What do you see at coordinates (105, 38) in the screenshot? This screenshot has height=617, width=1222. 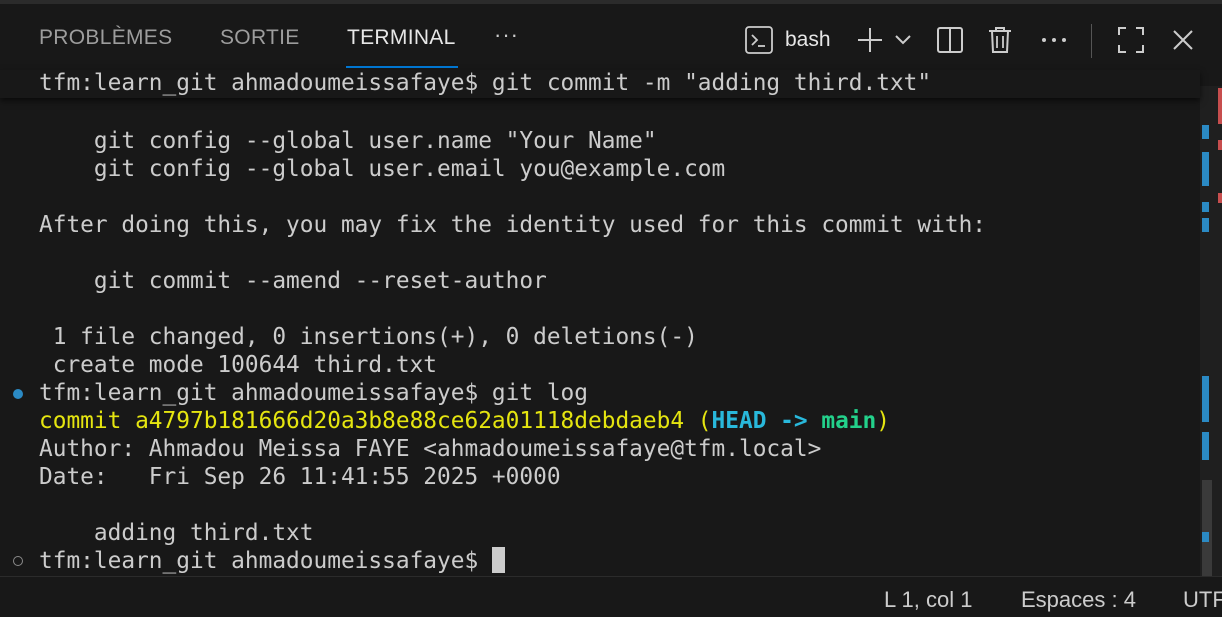 I see `tab-problems: PROBLÈMES` at bounding box center [105, 38].